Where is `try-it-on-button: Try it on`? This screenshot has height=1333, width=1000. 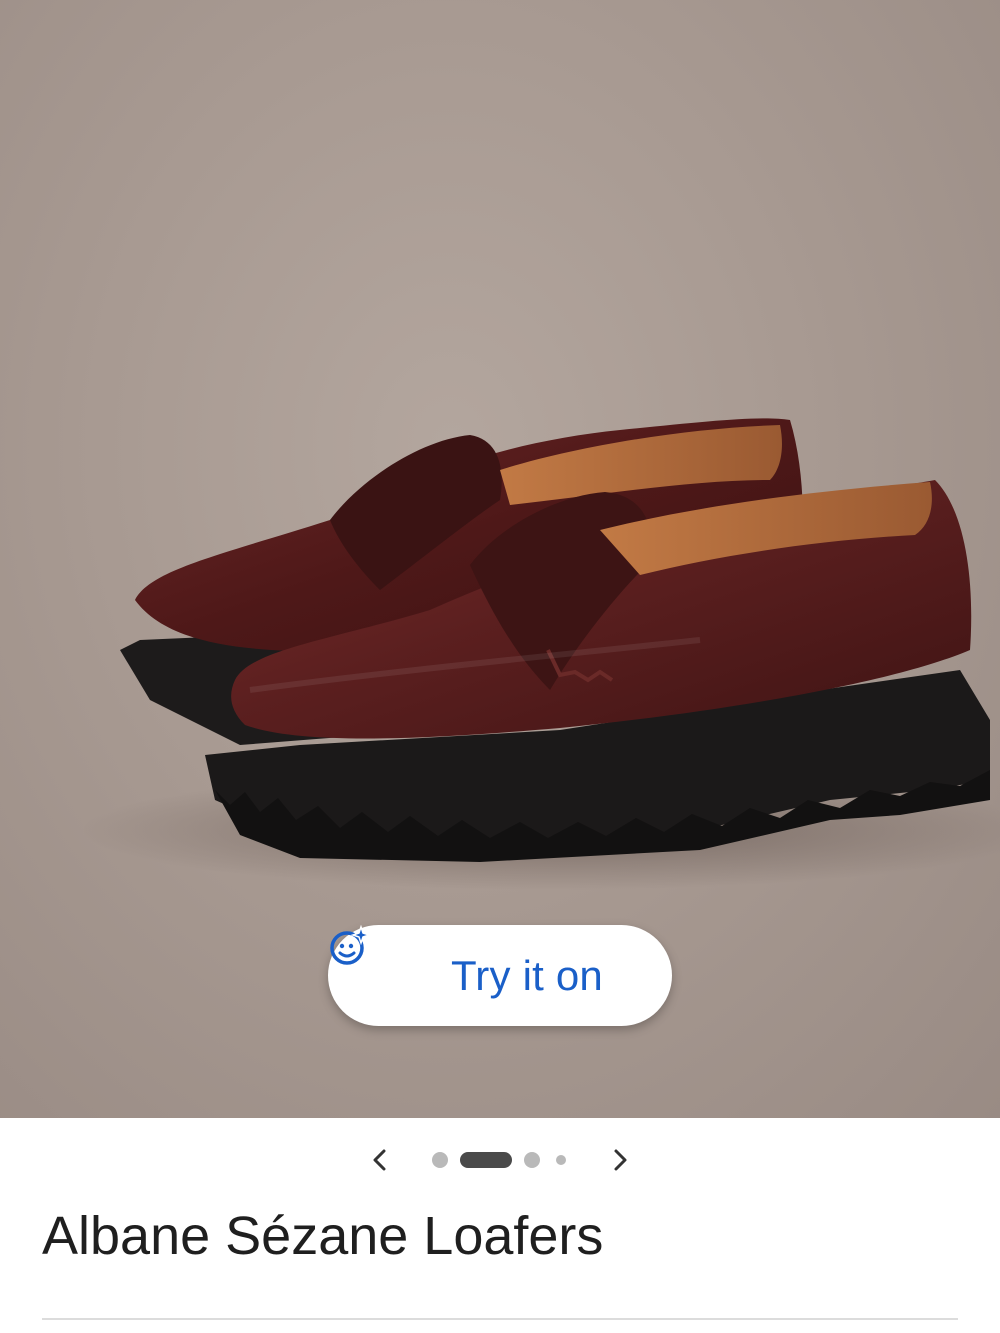 try-it-on-button: Try it on is located at coordinates (500, 975).